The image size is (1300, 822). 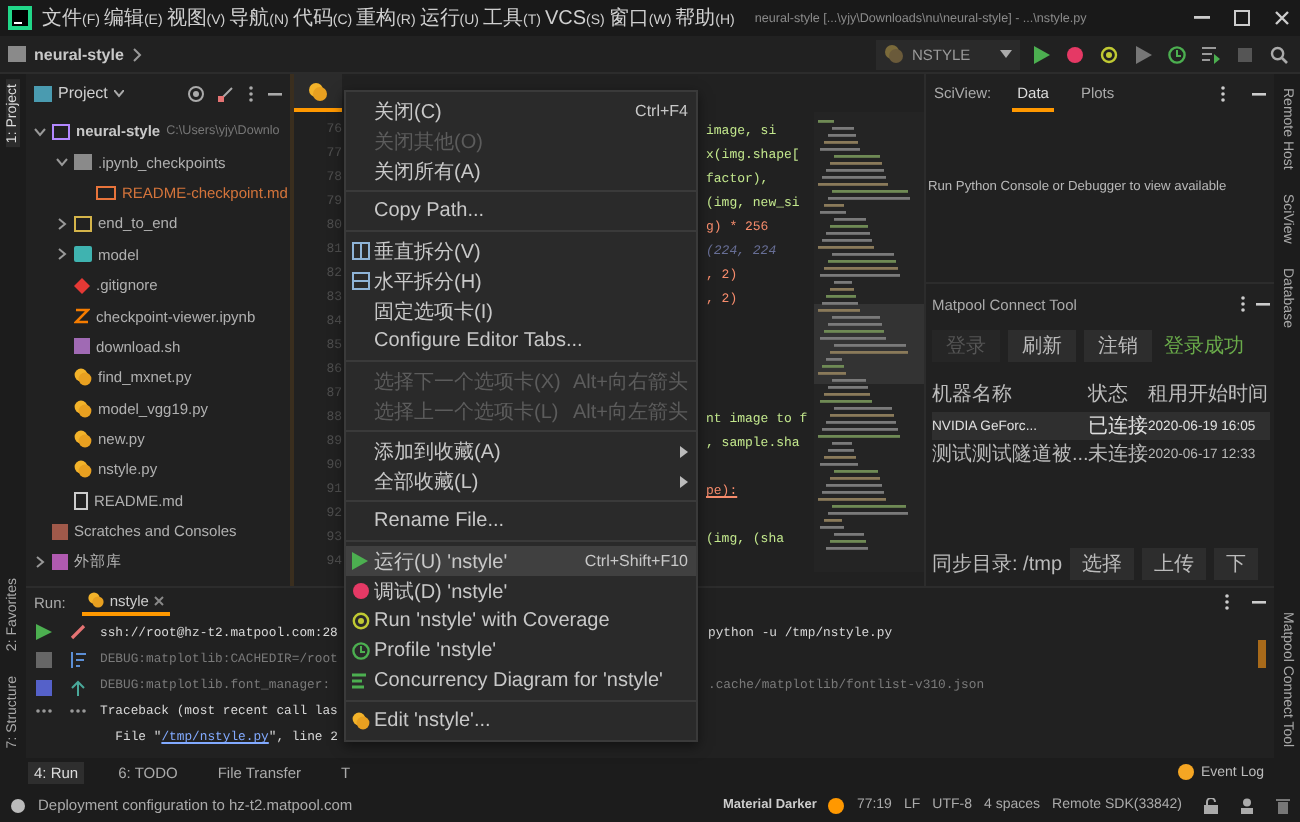 I want to click on dot-icon, so click(x=836, y=805).